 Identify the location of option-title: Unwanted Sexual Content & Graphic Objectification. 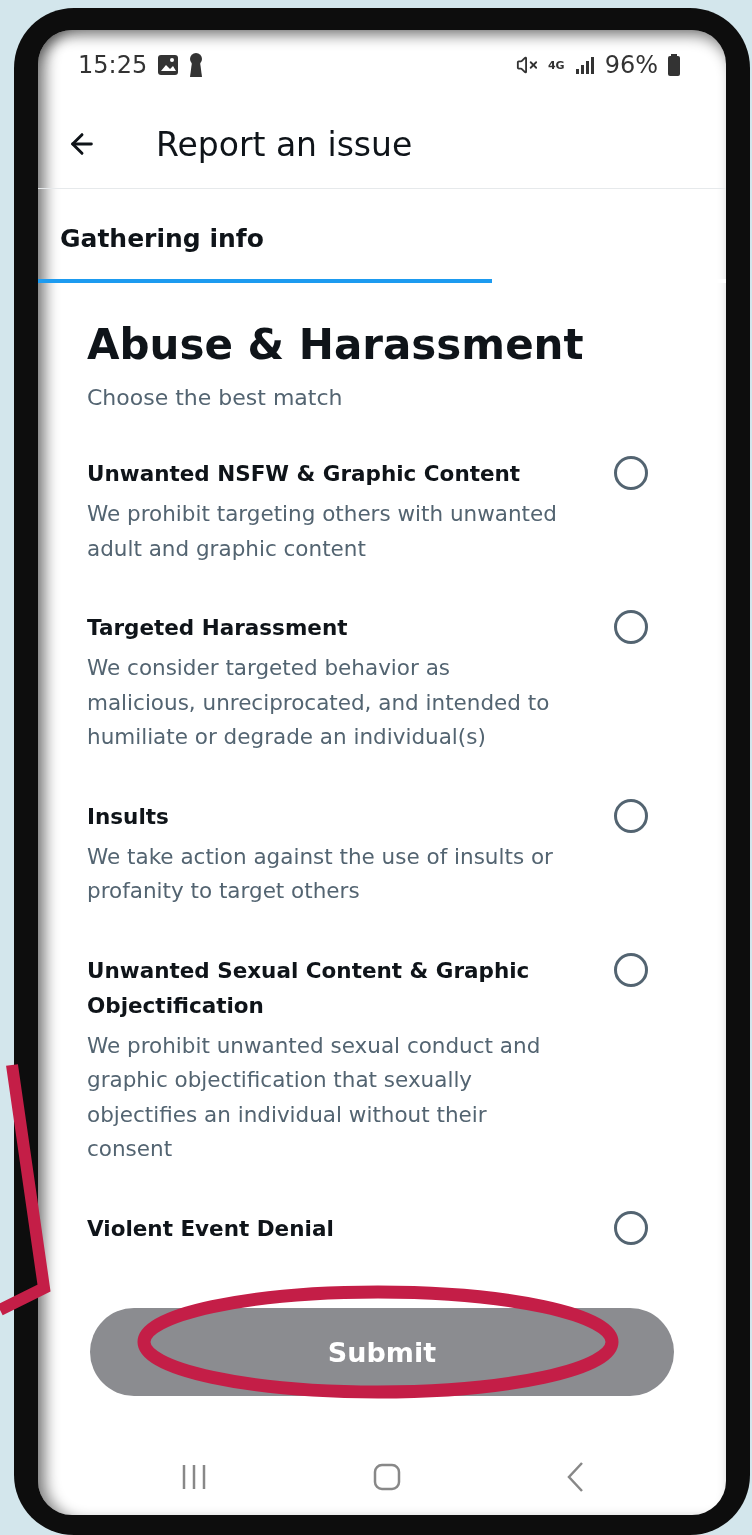
(309, 988).